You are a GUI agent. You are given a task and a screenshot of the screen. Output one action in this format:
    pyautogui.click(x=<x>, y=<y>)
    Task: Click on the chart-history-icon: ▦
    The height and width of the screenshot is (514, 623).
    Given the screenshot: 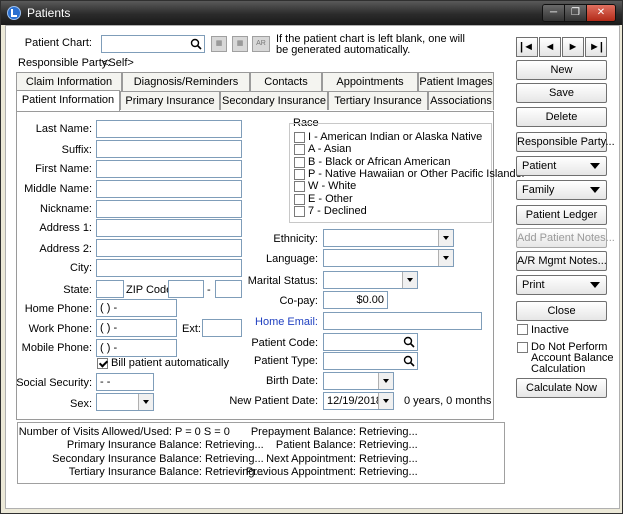 What is the action you would take?
    pyautogui.click(x=240, y=44)
    